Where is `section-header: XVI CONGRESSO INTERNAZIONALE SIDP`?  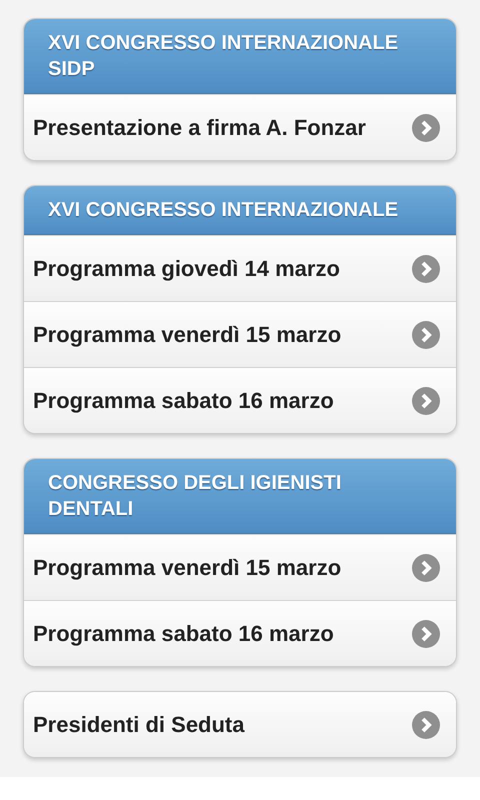
section-header: XVI CONGRESSO INTERNAZIONALE SIDP is located at coordinates (240, 56).